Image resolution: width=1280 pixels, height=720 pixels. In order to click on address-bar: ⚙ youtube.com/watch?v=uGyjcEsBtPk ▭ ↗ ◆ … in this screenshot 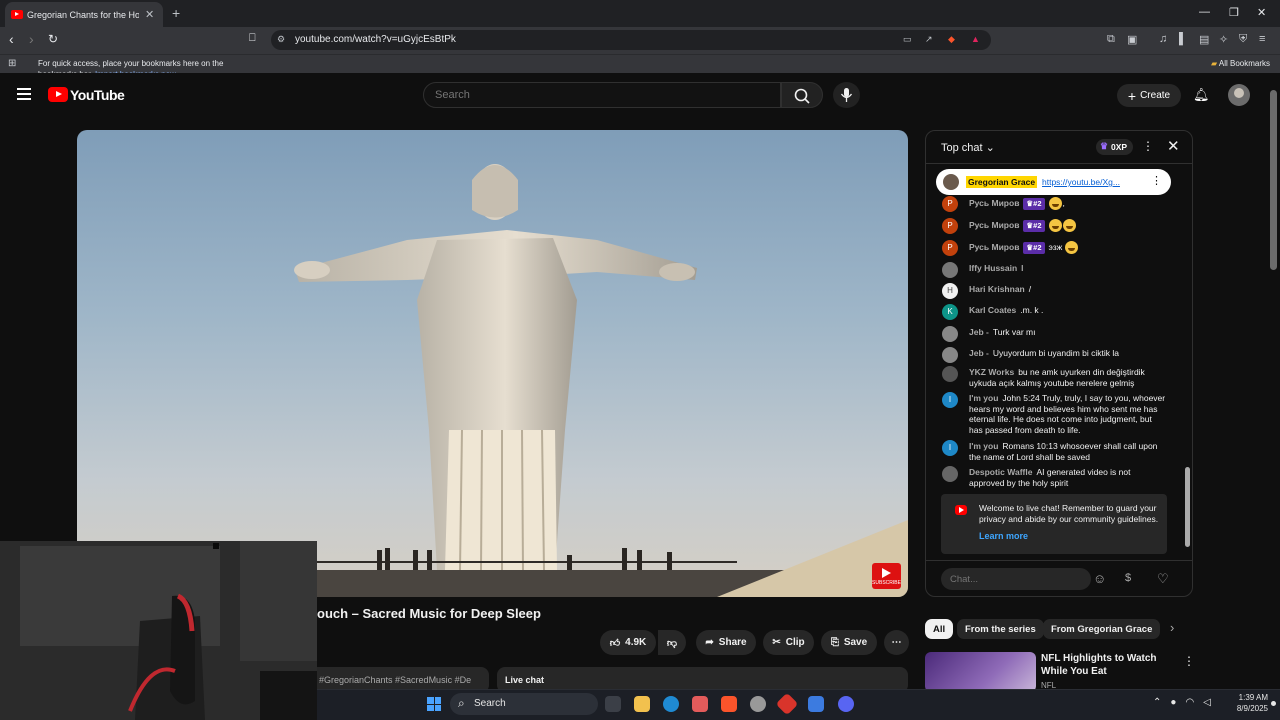, I will do `click(631, 40)`.